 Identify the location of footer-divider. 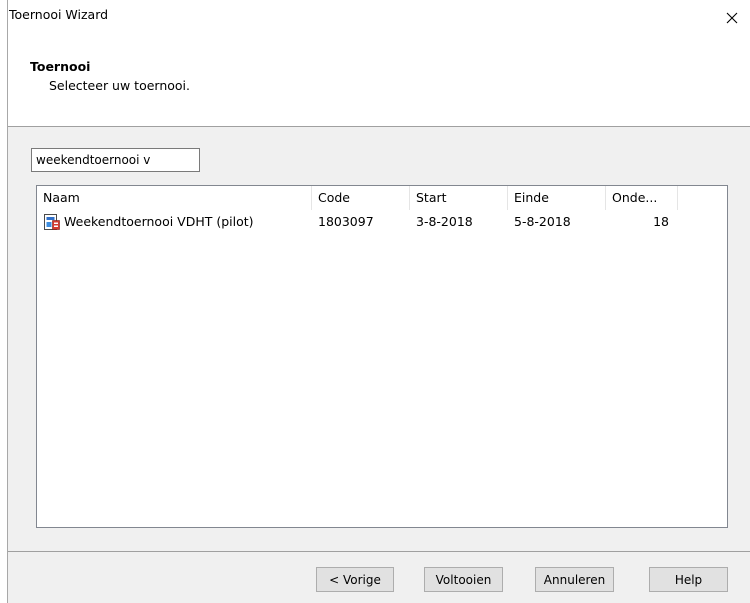
(379, 551).